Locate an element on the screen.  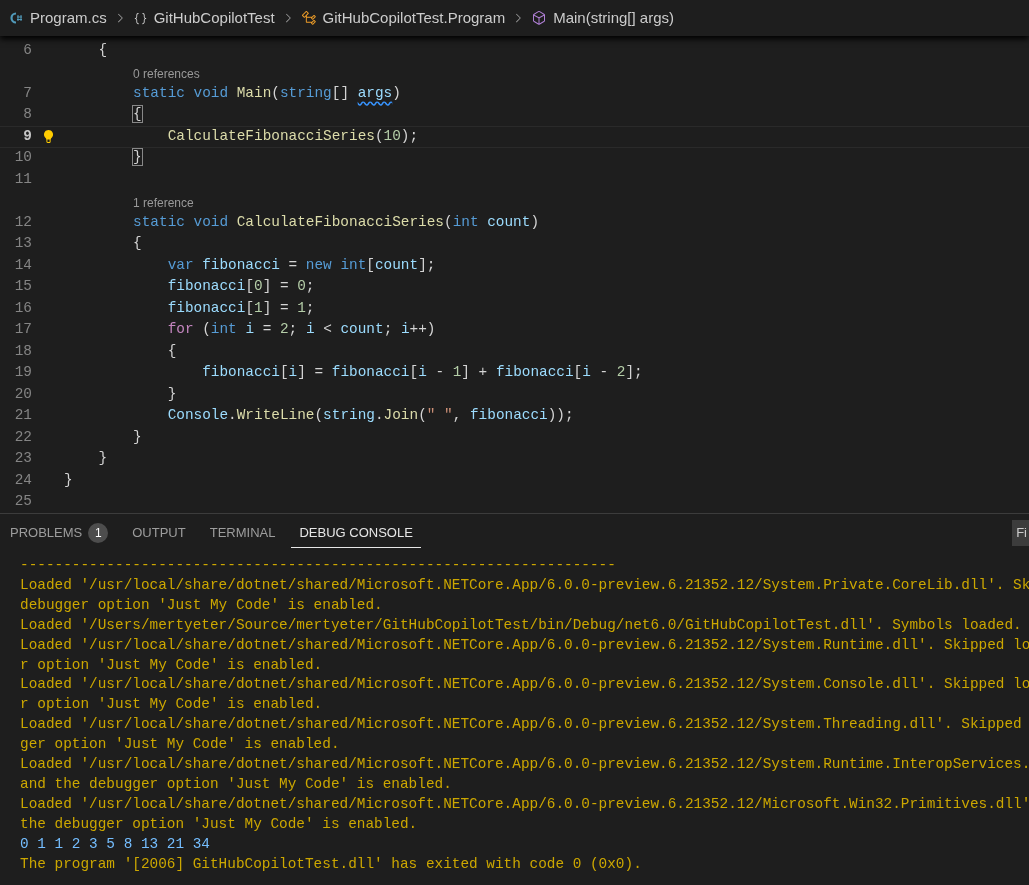
line-number: 6 is located at coordinates (27, 50).